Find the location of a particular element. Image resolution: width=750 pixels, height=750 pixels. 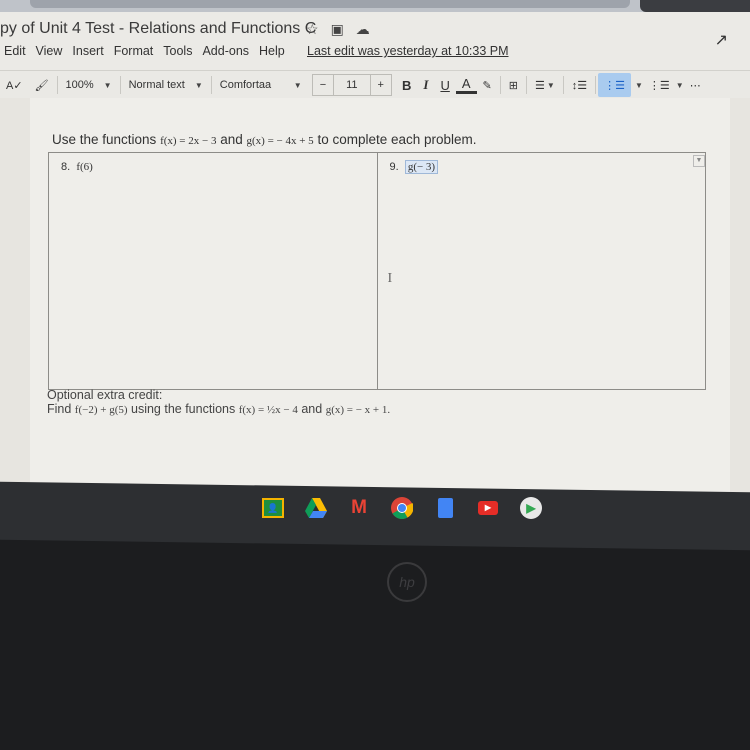

style-value: Normal text is located at coordinates (156, 85).